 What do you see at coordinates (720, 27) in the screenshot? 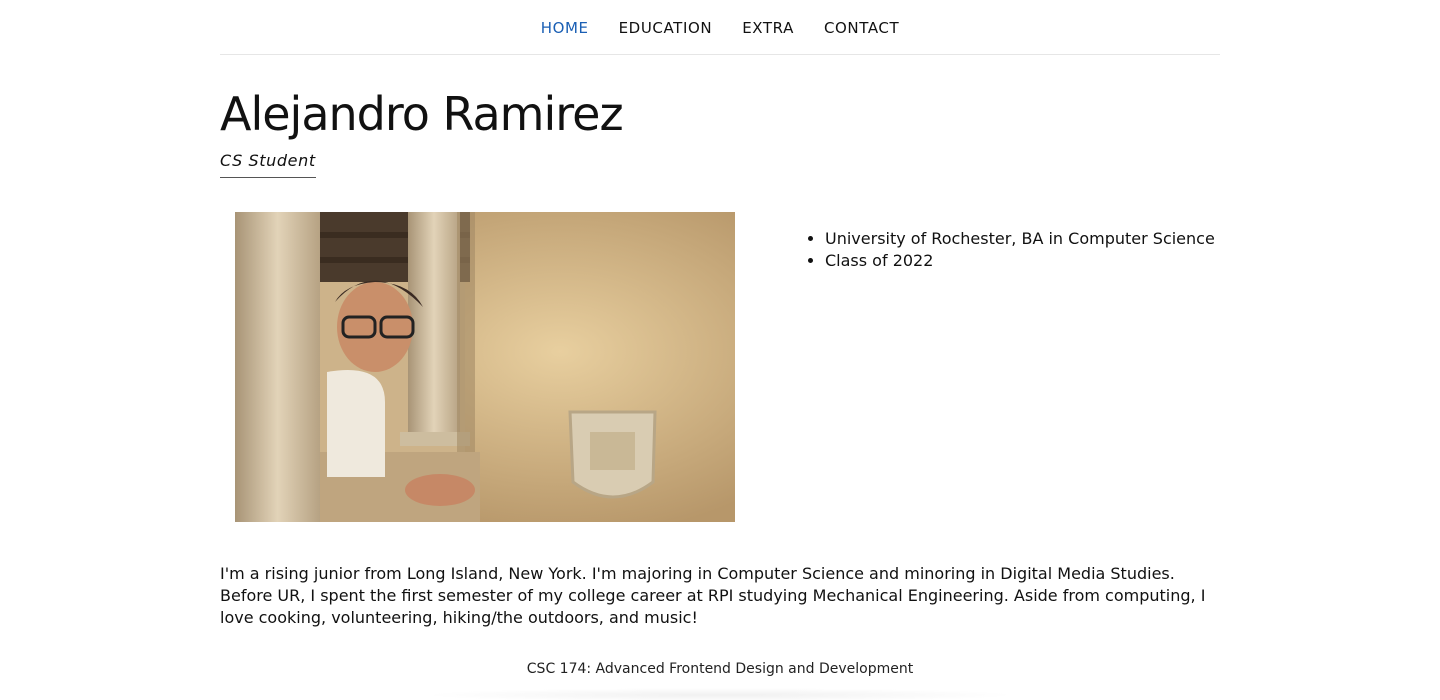
I see `top-navigation: HOME EDUCATION EXTRA CONTACT` at bounding box center [720, 27].